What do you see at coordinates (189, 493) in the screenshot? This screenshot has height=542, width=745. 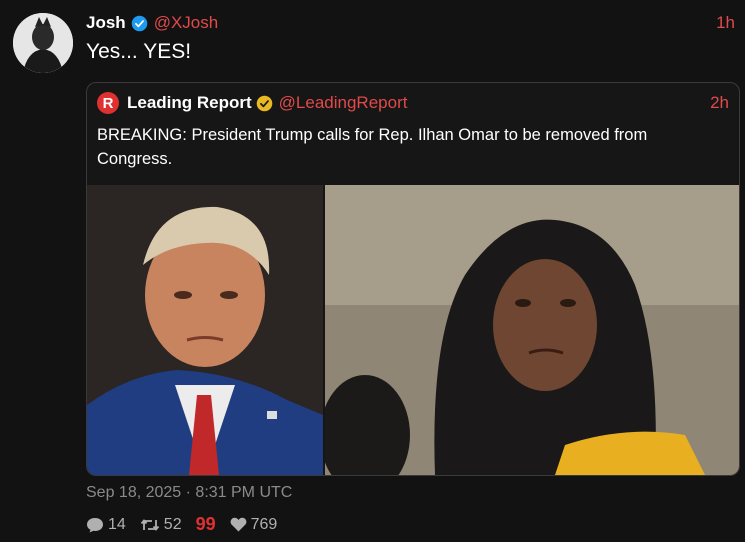 I see `tweet-timestamp: Sep 18, 2025 · 8:31 PM UTC` at bounding box center [189, 493].